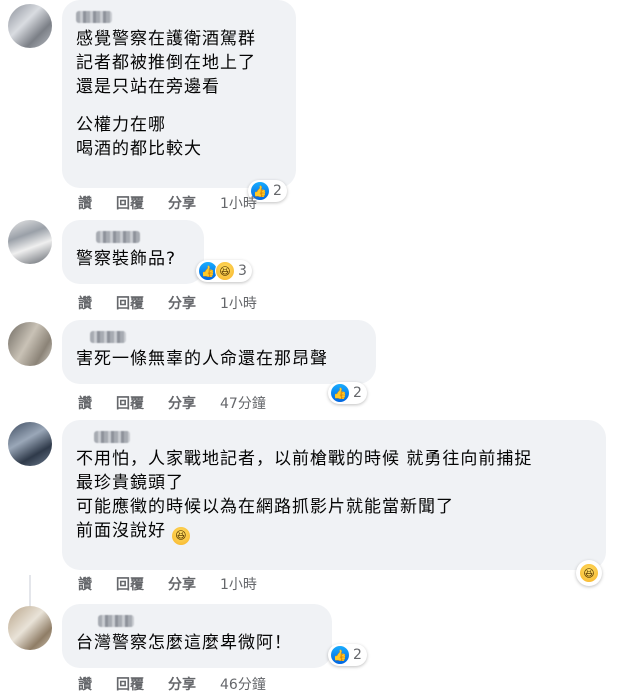 This screenshot has width=617, height=694. I want to click on comment-text-line: 前面沒說好 😆, so click(334, 532).